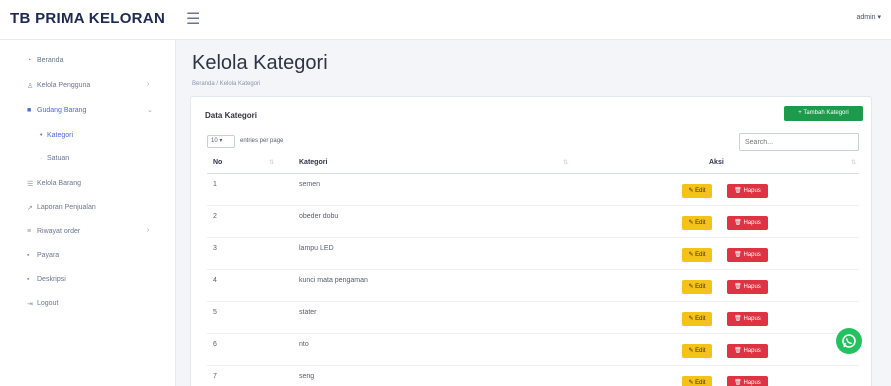  Describe the element at coordinates (308, 312) in the screenshot. I see `category-name: stater` at that location.